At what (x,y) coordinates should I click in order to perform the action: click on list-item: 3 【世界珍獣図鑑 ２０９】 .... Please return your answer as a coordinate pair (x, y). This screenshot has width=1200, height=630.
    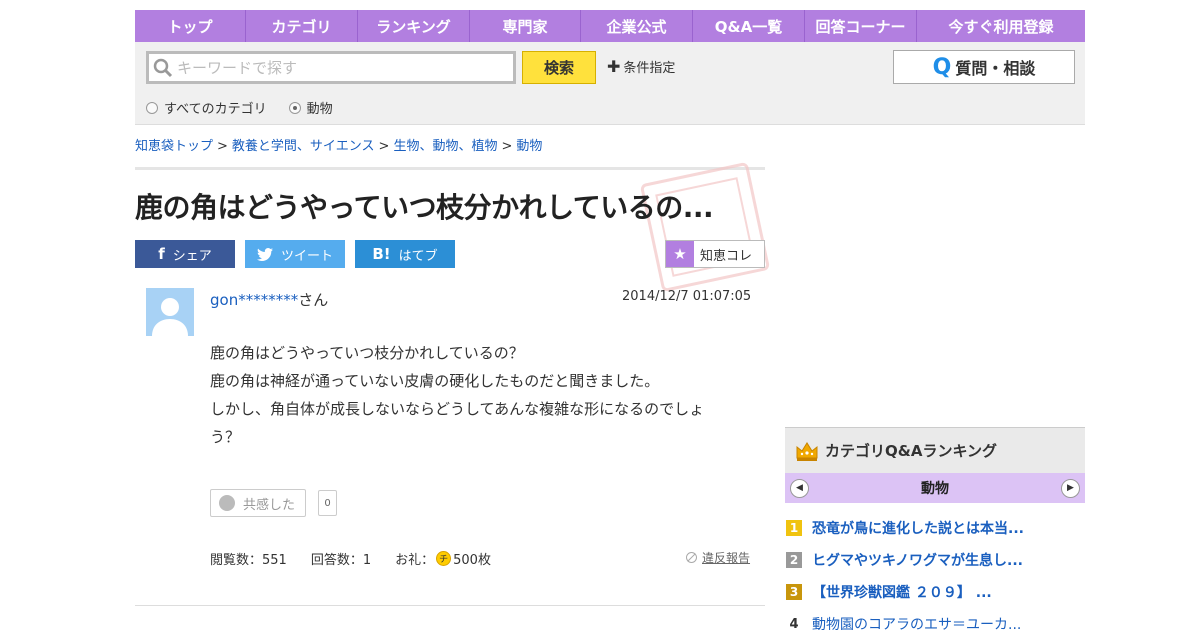
    Looking at the image, I should click on (935, 592).